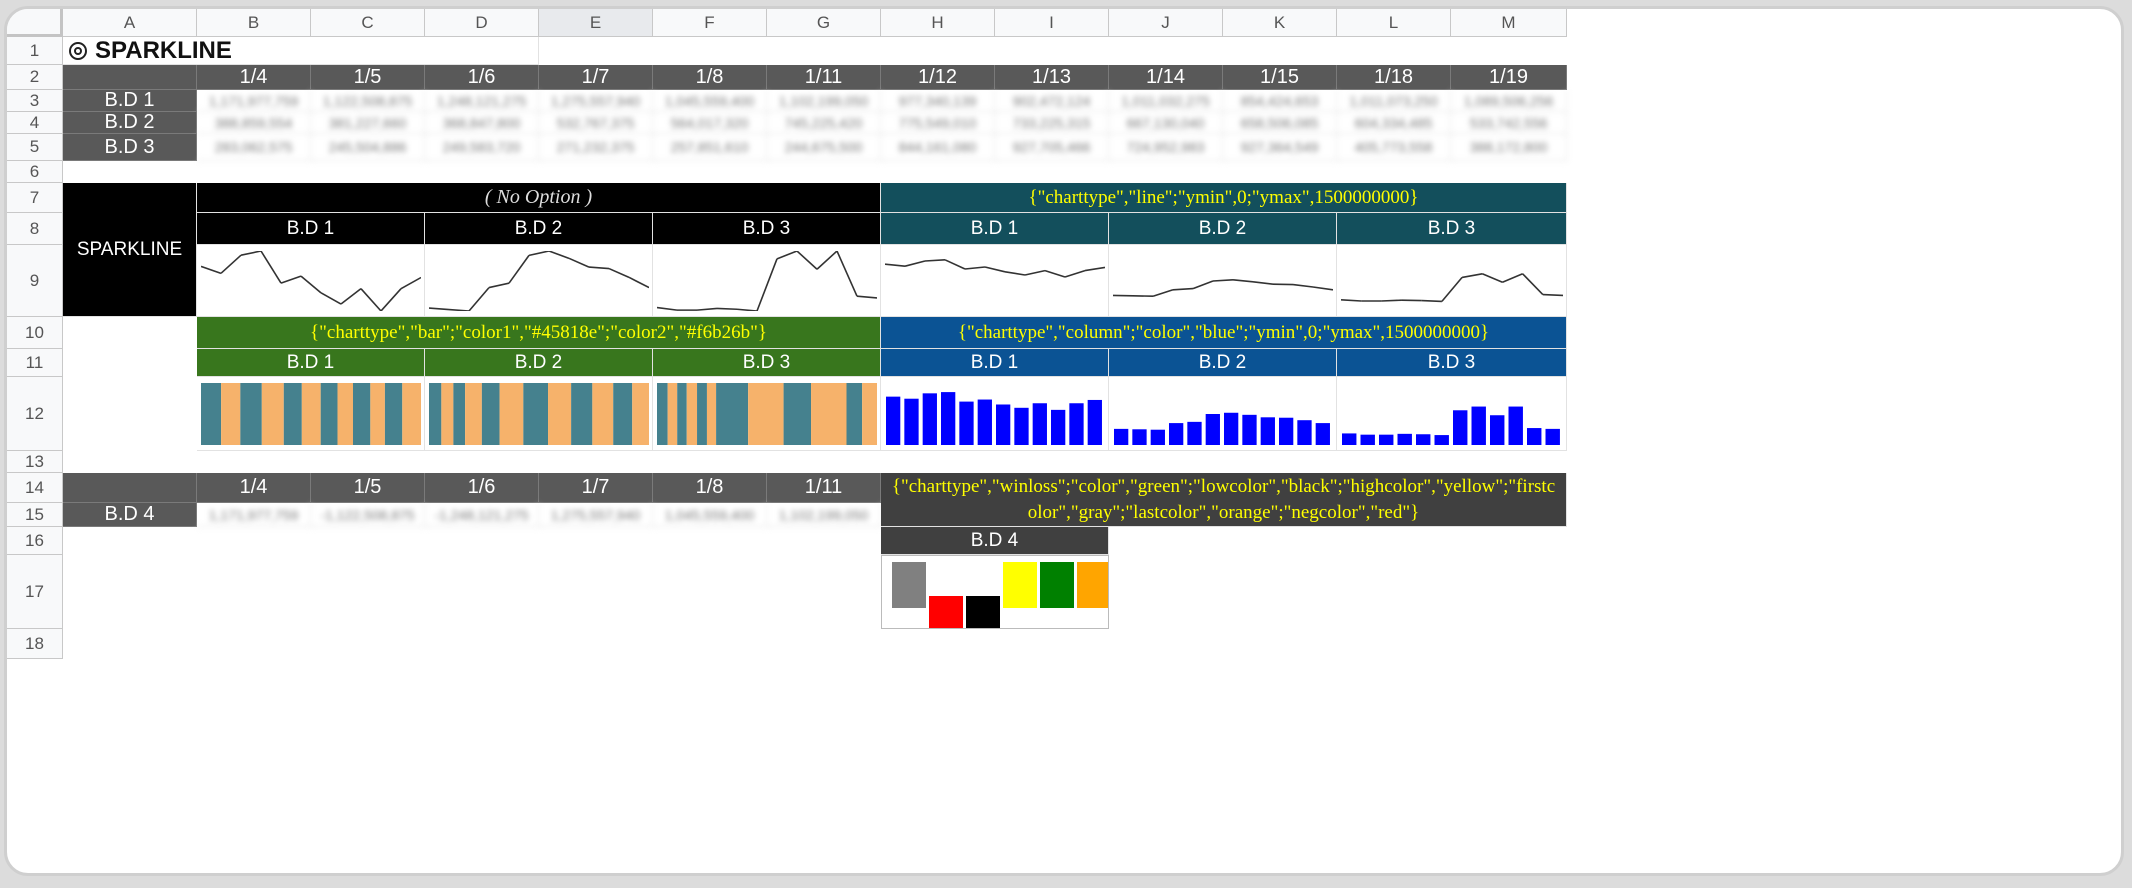 The width and height of the screenshot is (2132, 888). Describe the element at coordinates (1394, 23) in the screenshot. I see `column-header: L` at that location.